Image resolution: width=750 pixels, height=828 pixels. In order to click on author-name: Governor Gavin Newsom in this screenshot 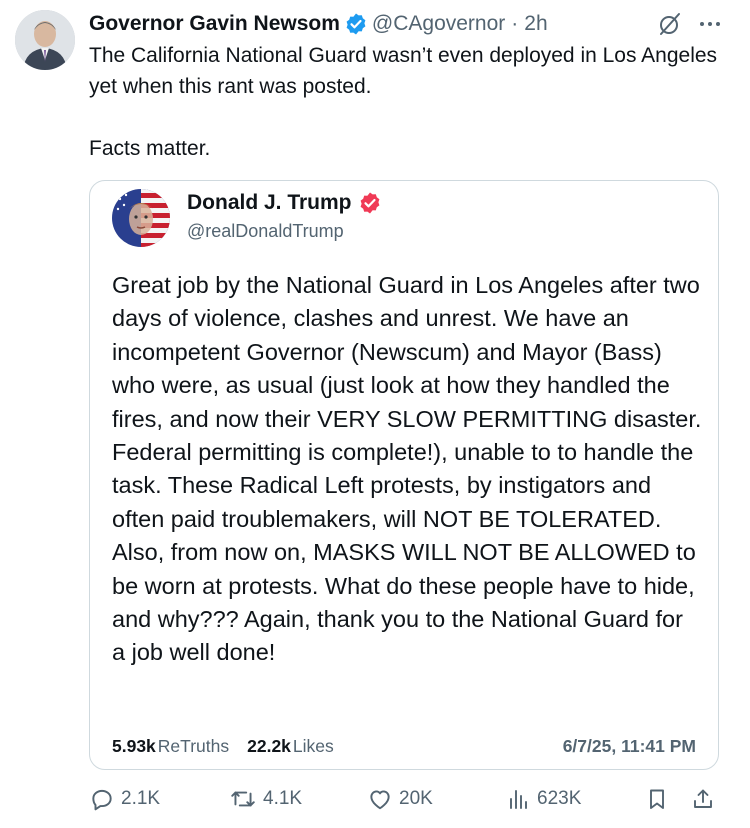, I will do `click(214, 24)`.